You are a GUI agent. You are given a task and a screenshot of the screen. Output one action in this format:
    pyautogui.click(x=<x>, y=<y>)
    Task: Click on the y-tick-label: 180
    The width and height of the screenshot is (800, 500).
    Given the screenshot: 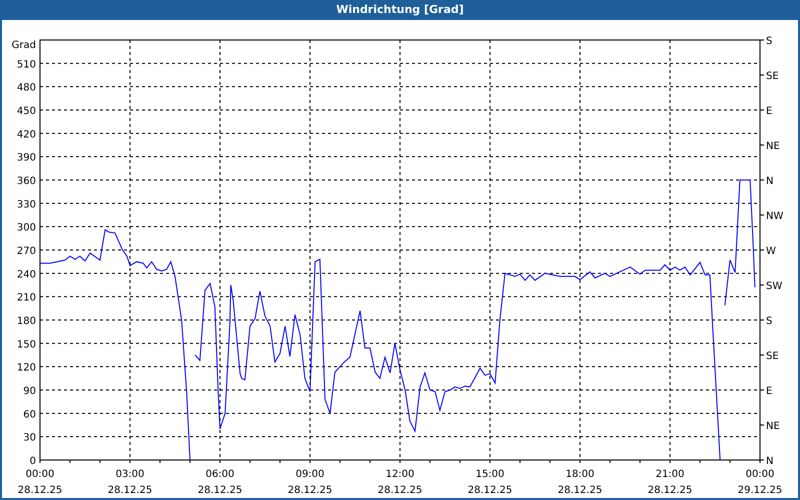 What is the action you would take?
    pyautogui.click(x=26, y=321)
    